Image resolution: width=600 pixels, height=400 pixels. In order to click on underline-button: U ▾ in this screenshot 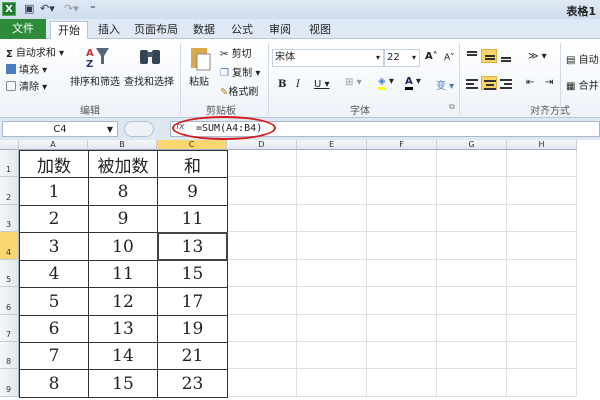, I will do `click(322, 84)`.